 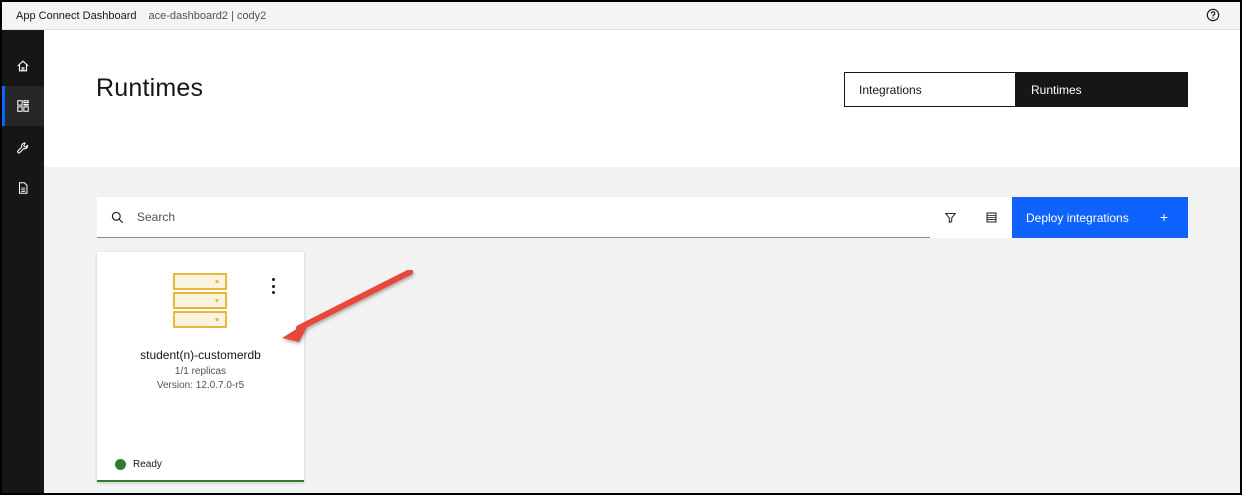 I want to click on nav-home, so click(x=23, y=66).